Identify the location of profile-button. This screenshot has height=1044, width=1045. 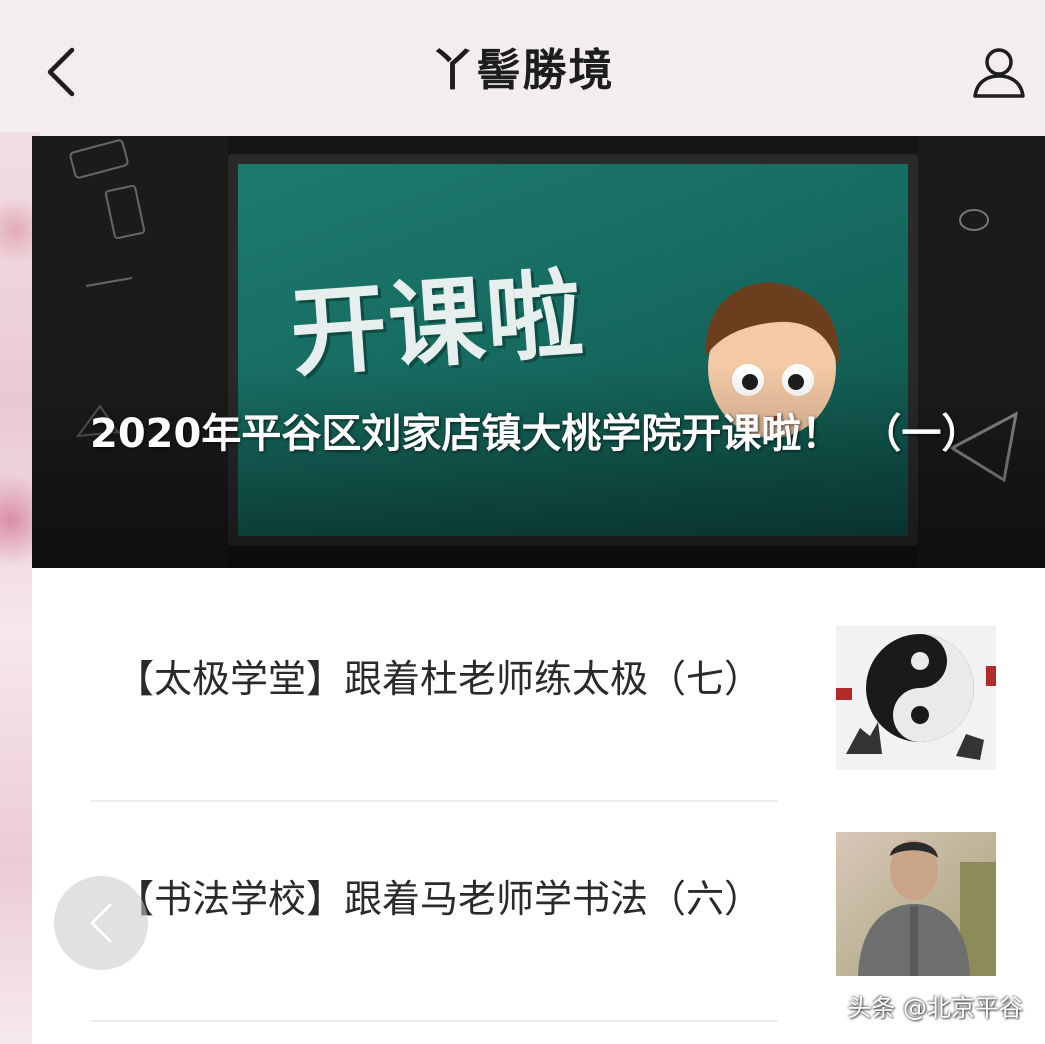
(999, 72).